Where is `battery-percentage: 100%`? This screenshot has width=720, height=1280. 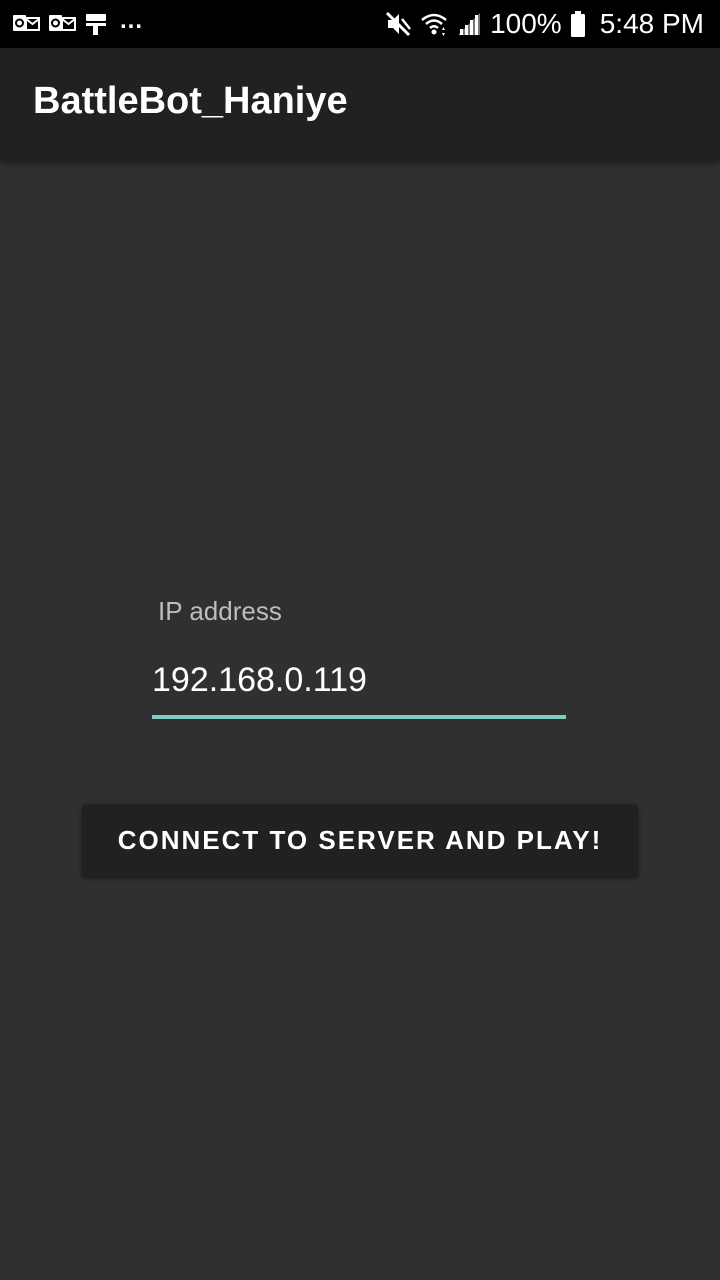
battery-percentage: 100% is located at coordinates (526, 23).